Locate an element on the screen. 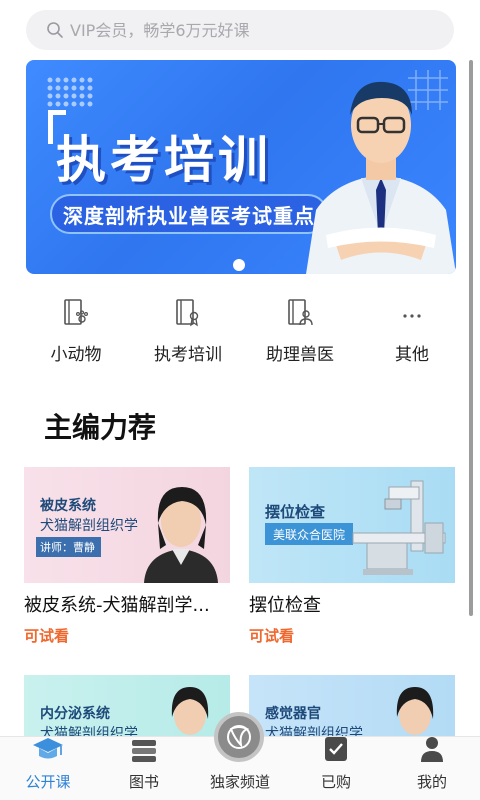  thumb-title: 被皮系统 is located at coordinates (68, 506).